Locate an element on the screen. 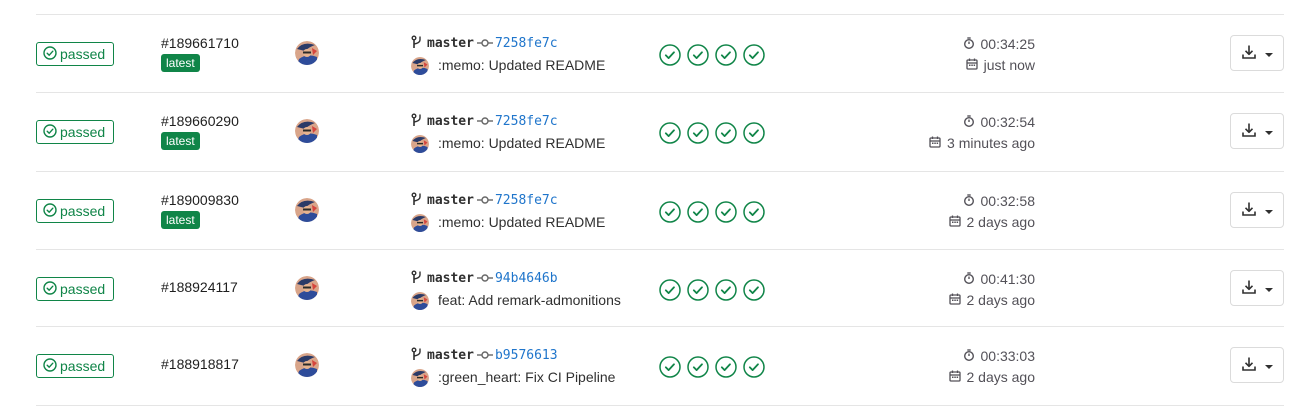 The width and height of the screenshot is (1312, 408). duration-text: 00:34:25 is located at coordinates (1008, 44).